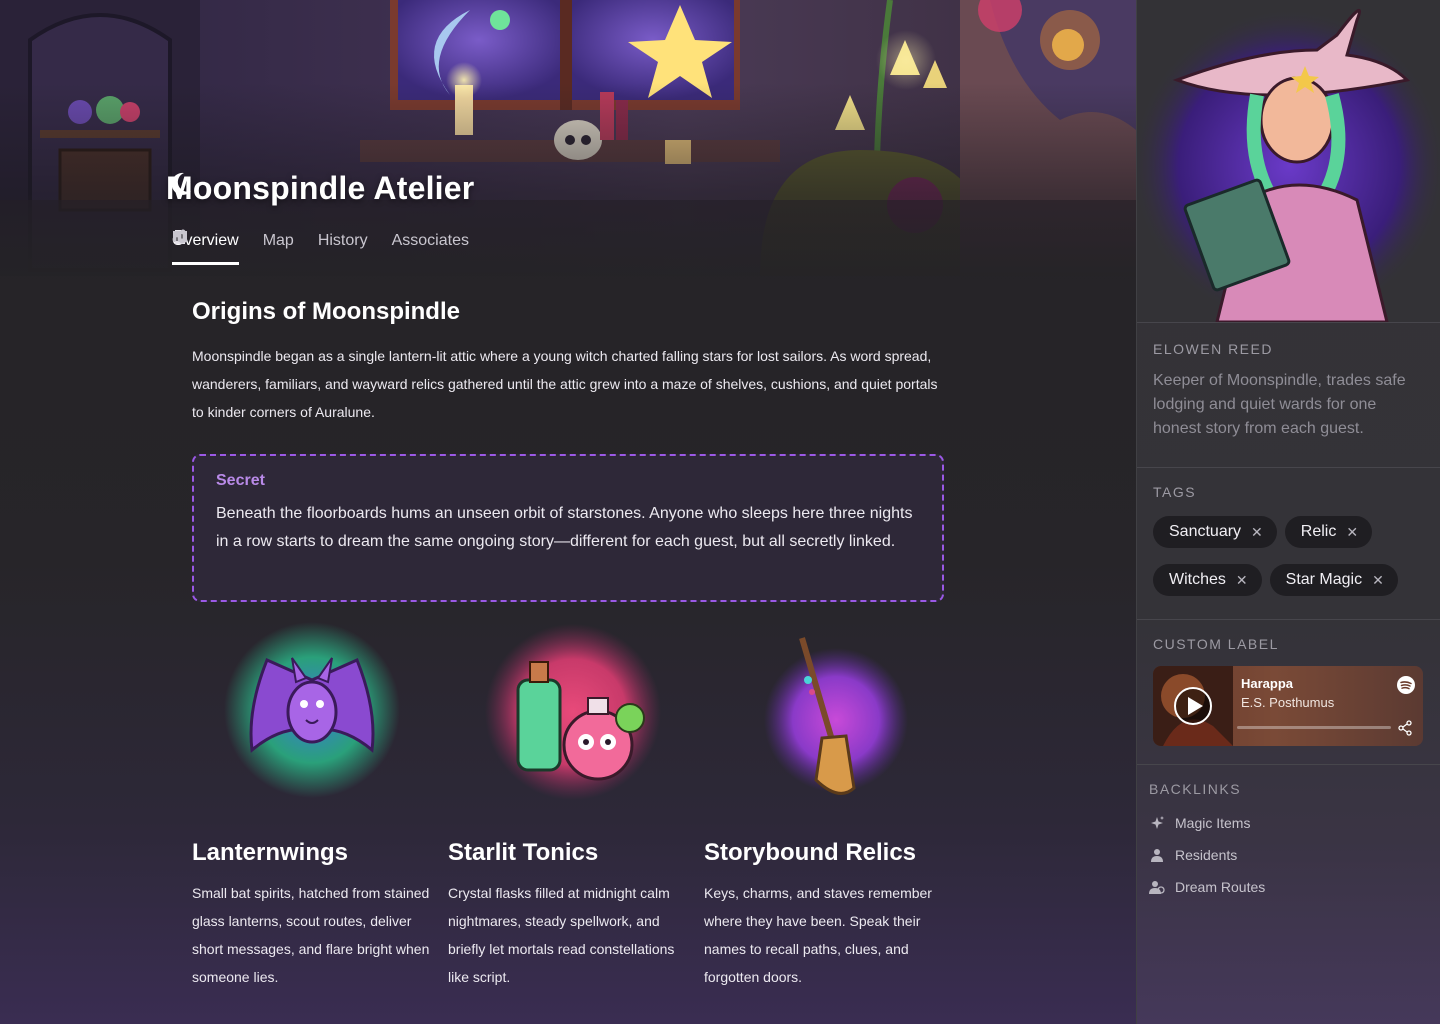 The image size is (1440, 1024). I want to click on tab-history-label: History, so click(342, 240).